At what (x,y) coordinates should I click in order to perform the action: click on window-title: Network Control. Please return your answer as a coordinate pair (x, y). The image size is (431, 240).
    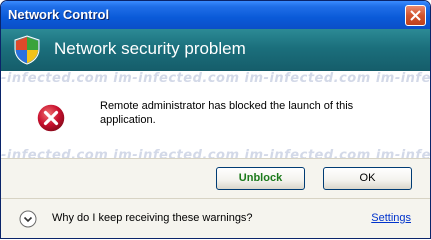
    Looking at the image, I should click on (59, 14).